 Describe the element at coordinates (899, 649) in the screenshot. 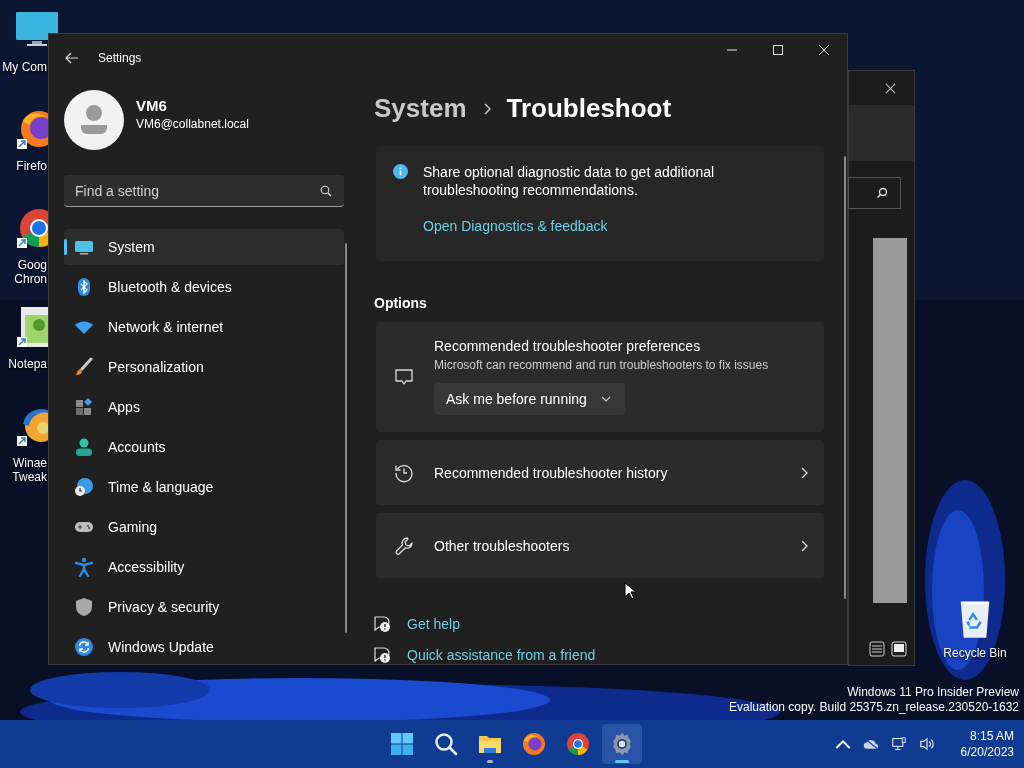

I see `preview-view-icon` at that location.